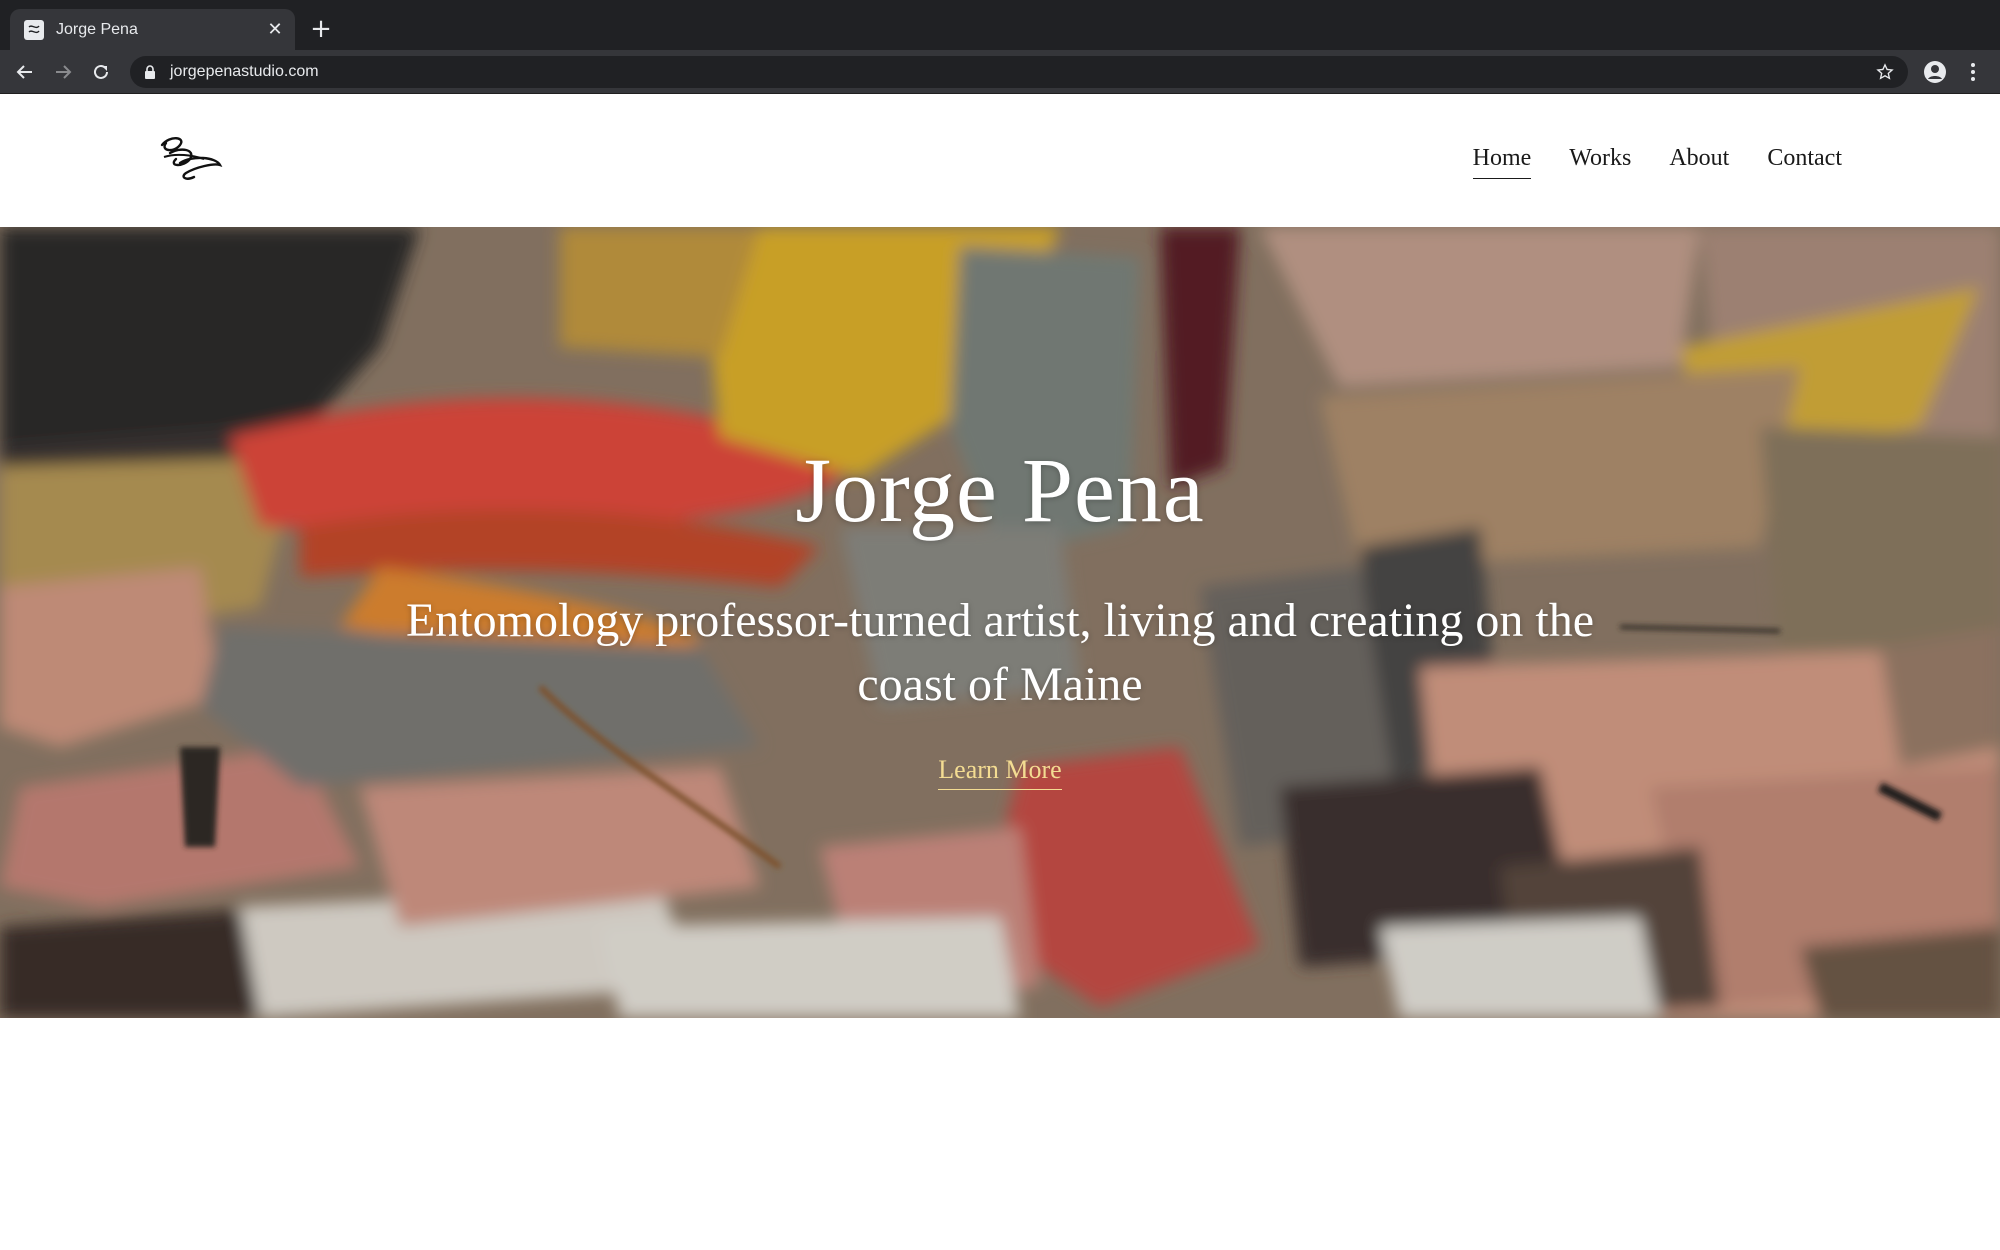  Describe the element at coordinates (1000, 25) in the screenshot. I see `browser-tabstrip: Jorge Pena ✕ +` at that location.